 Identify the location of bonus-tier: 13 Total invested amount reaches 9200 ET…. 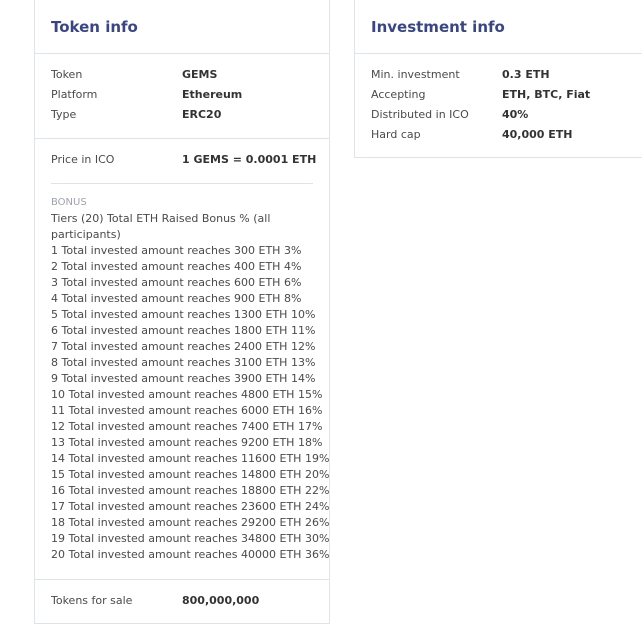
(187, 442).